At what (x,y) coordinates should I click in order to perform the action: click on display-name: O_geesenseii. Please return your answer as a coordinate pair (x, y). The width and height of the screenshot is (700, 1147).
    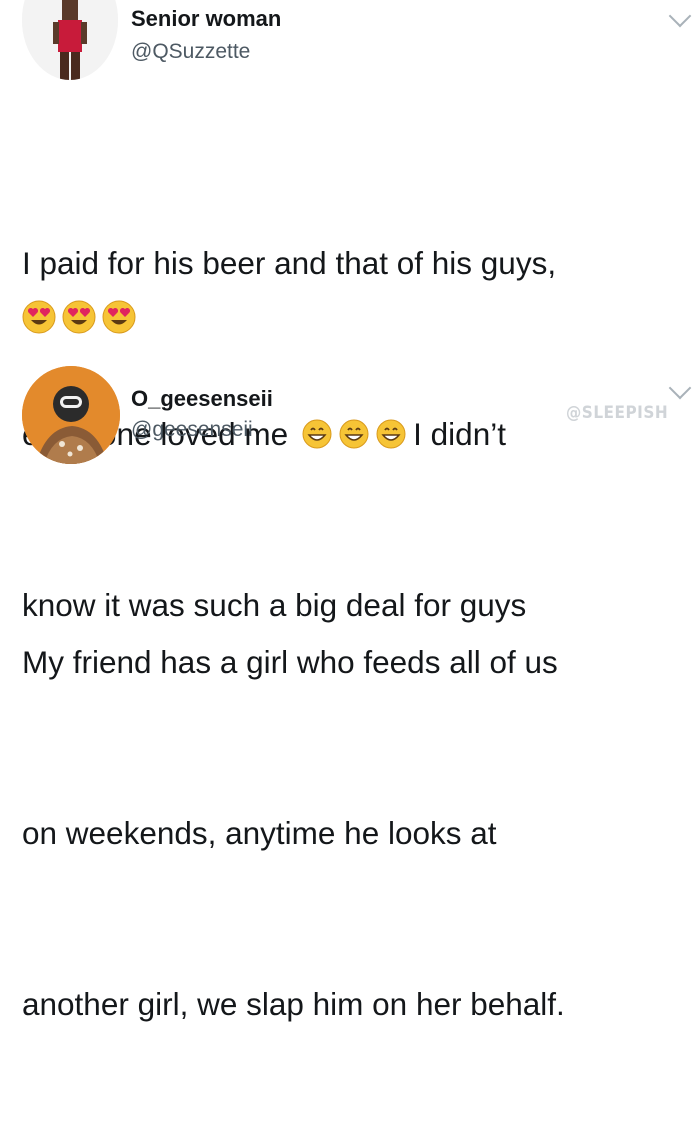
    Looking at the image, I should click on (202, 399).